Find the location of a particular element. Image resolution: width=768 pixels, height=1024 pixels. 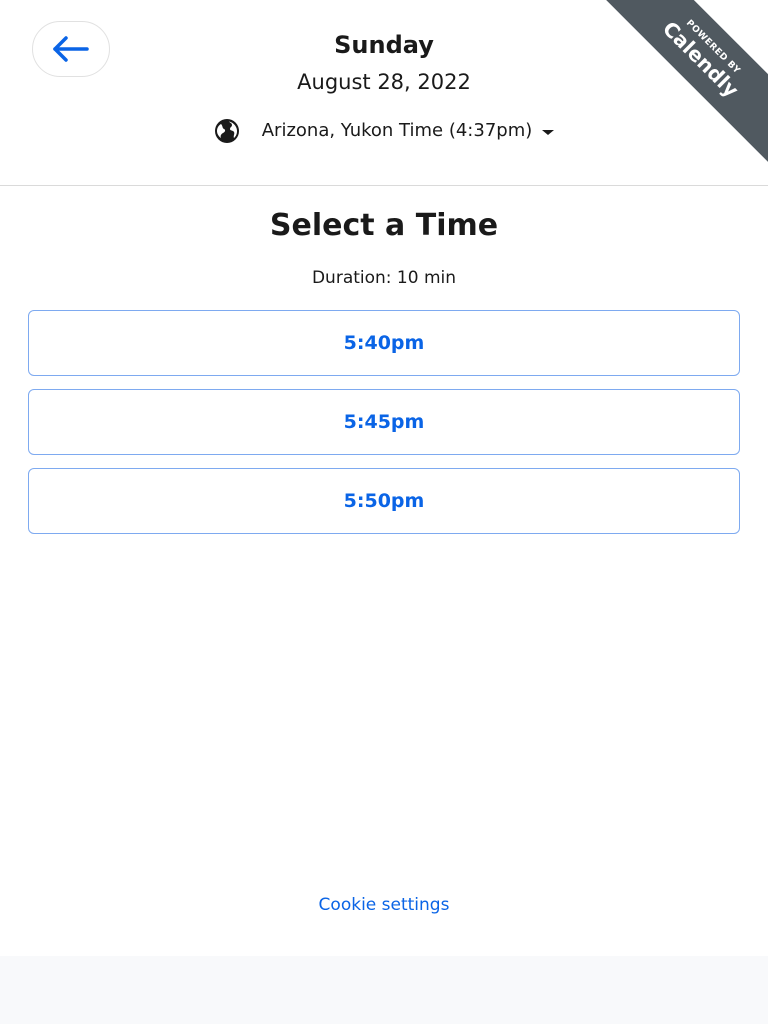

time-slot-button: 5:45pm is located at coordinates (384, 422).